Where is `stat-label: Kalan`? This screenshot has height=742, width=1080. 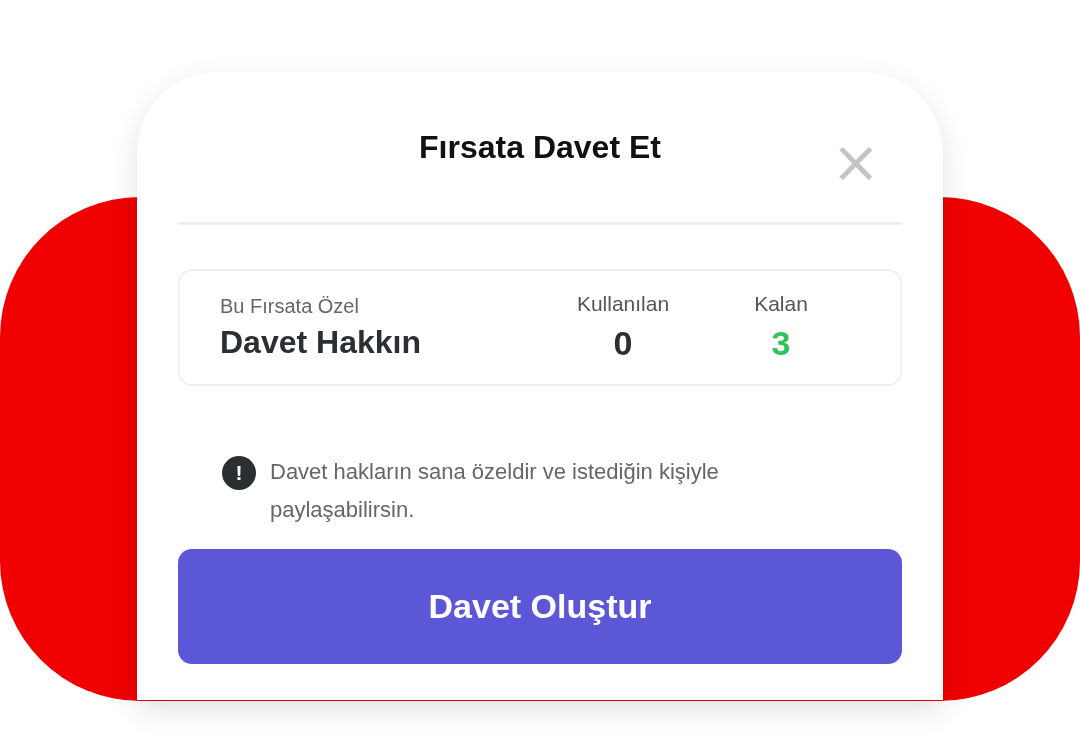
stat-label: Kalan is located at coordinates (781, 304).